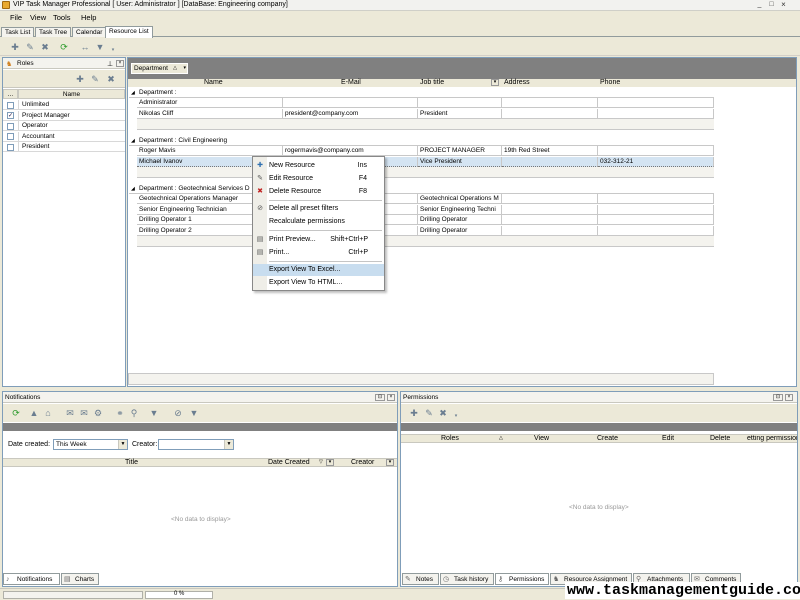  What do you see at coordinates (15, 47) in the screenshot?
I see `add-icon: ✚` at bounding box center [15, 47].